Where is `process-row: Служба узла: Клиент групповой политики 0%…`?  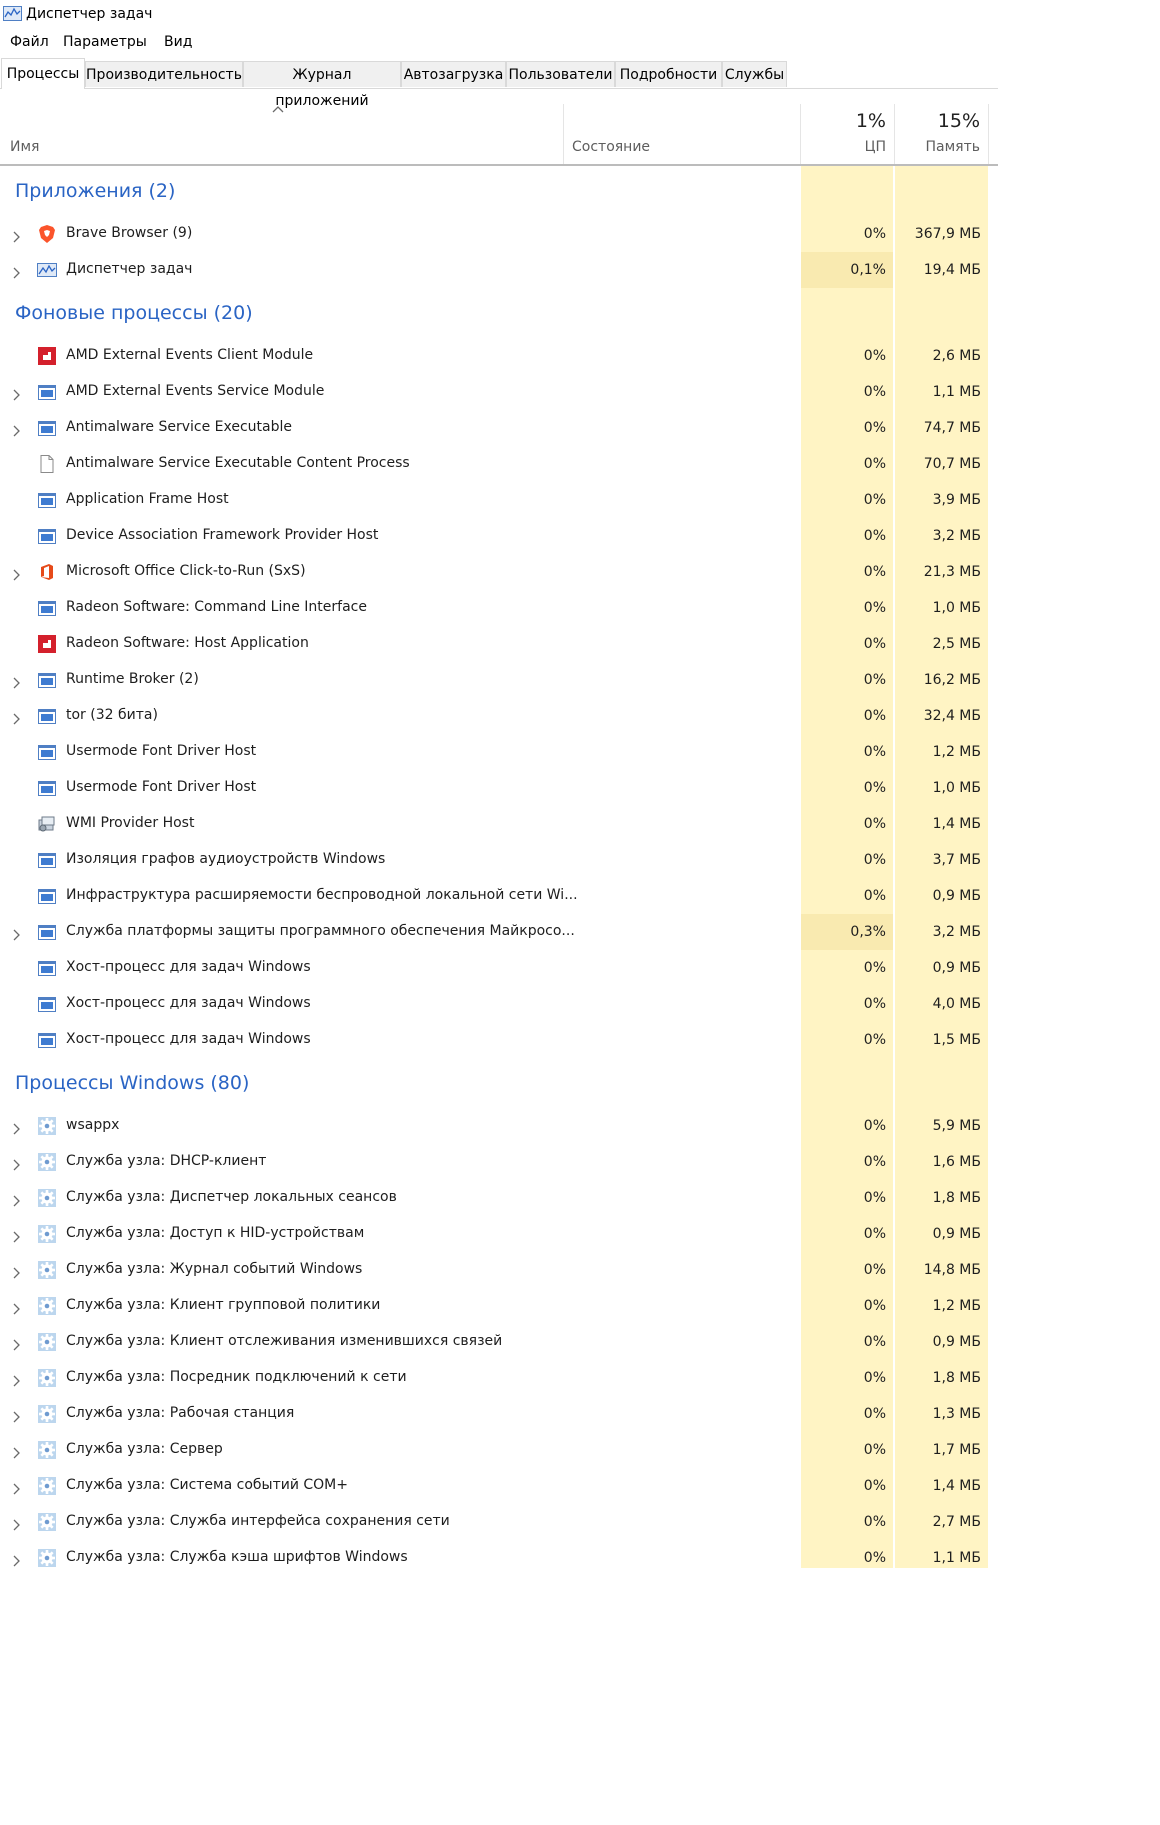
process-row: Служба узла: Клиент групповой политики 0%… is located at coordinates (499, 1306).